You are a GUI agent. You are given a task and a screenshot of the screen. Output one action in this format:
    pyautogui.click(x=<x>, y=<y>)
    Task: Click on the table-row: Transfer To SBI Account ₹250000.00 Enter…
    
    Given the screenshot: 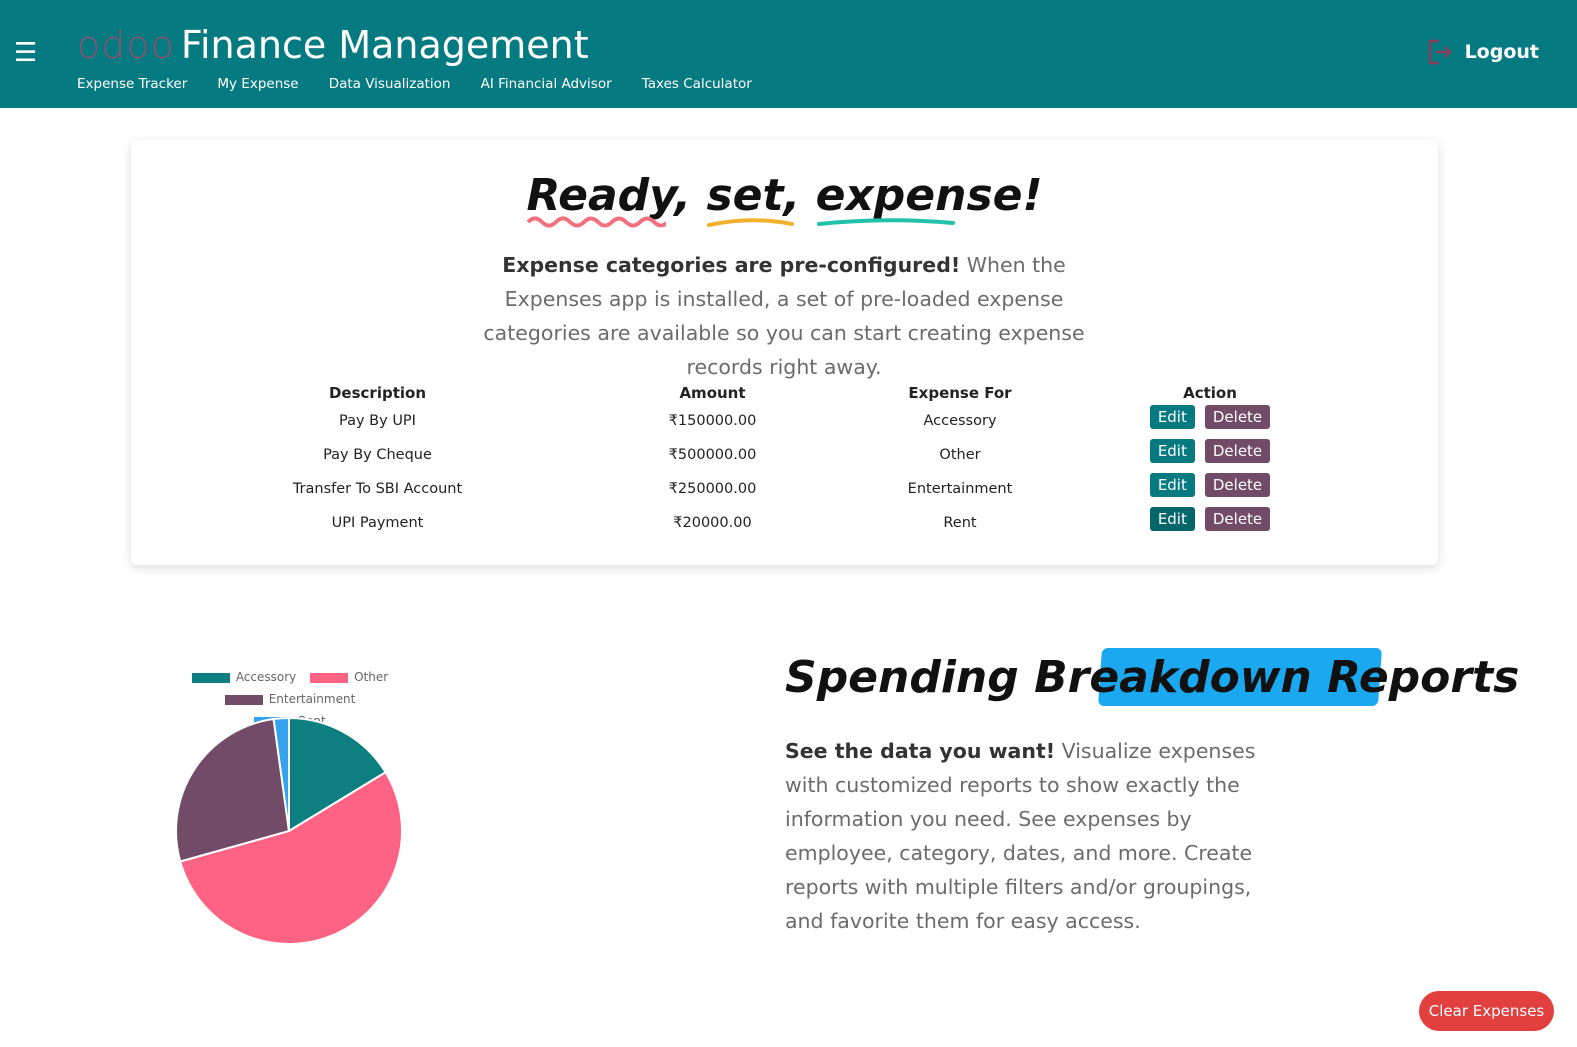 What is the action you would take?
    pyautogui.click(x=796, y=489)
    